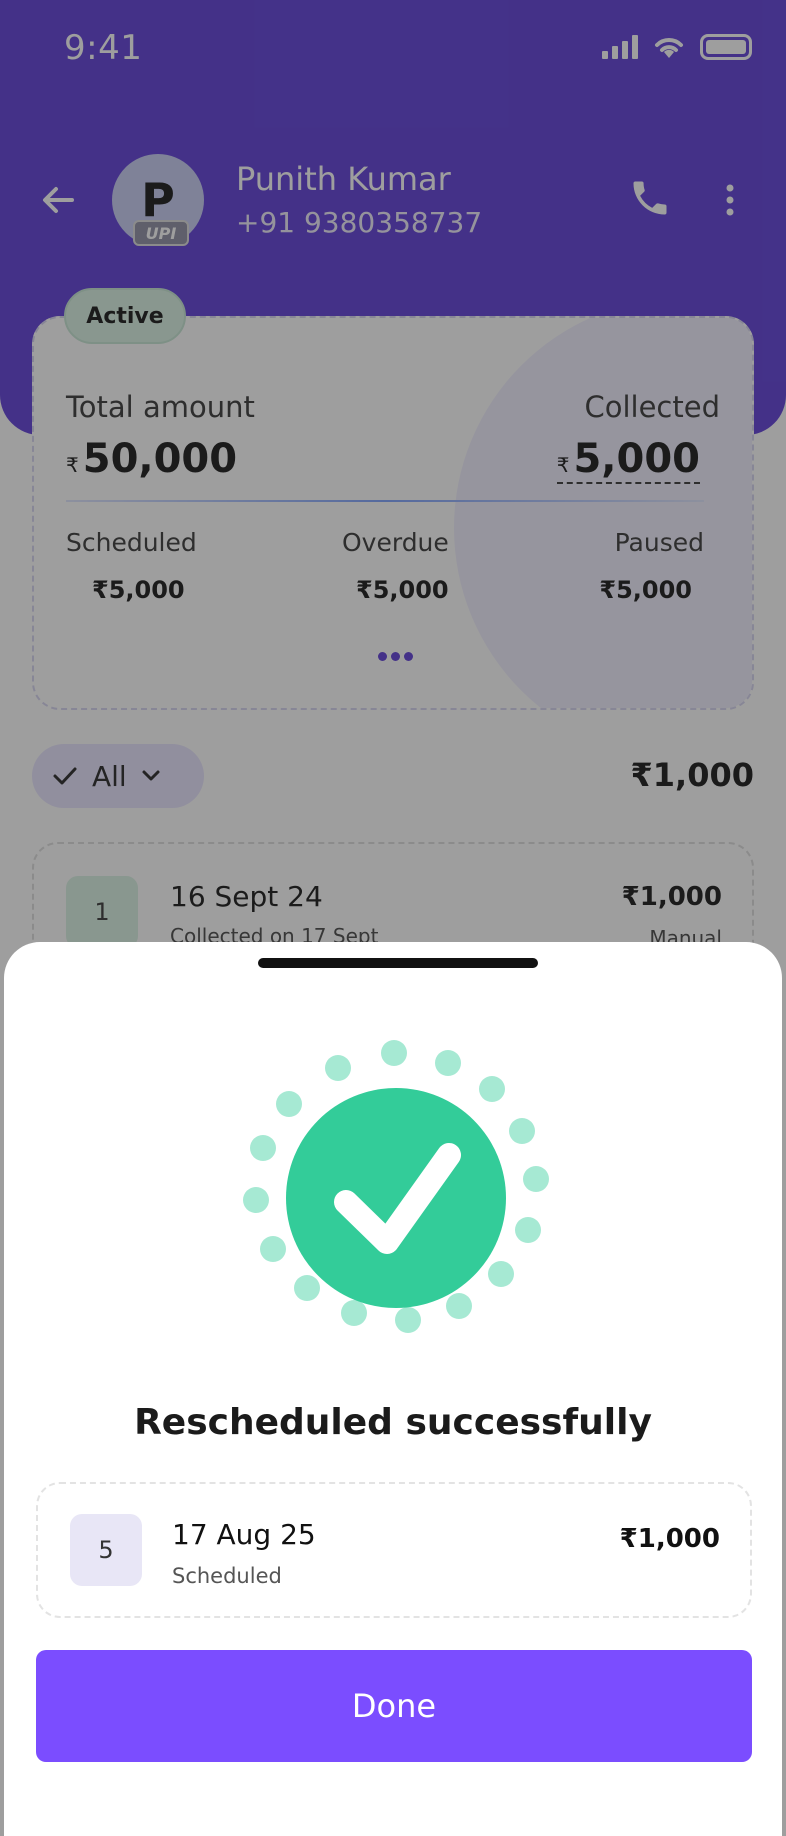 The image size is (786, 1836). What do you see at coordinates (398, 963) in the screenshot?
I see `sheet-handle` at bounding box center [398, 963].